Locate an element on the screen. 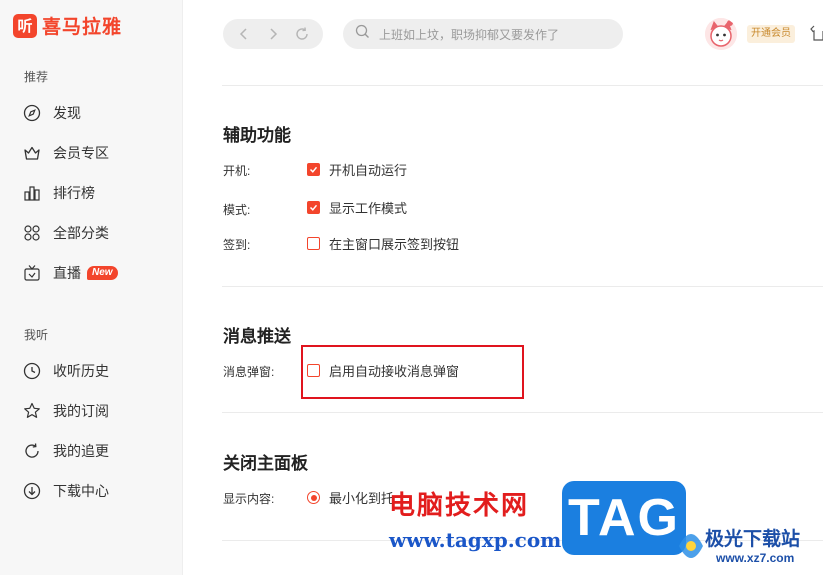  search-input: 上班如上坟，职场抑郁又要发作了 is located at coordinates (483, 34).